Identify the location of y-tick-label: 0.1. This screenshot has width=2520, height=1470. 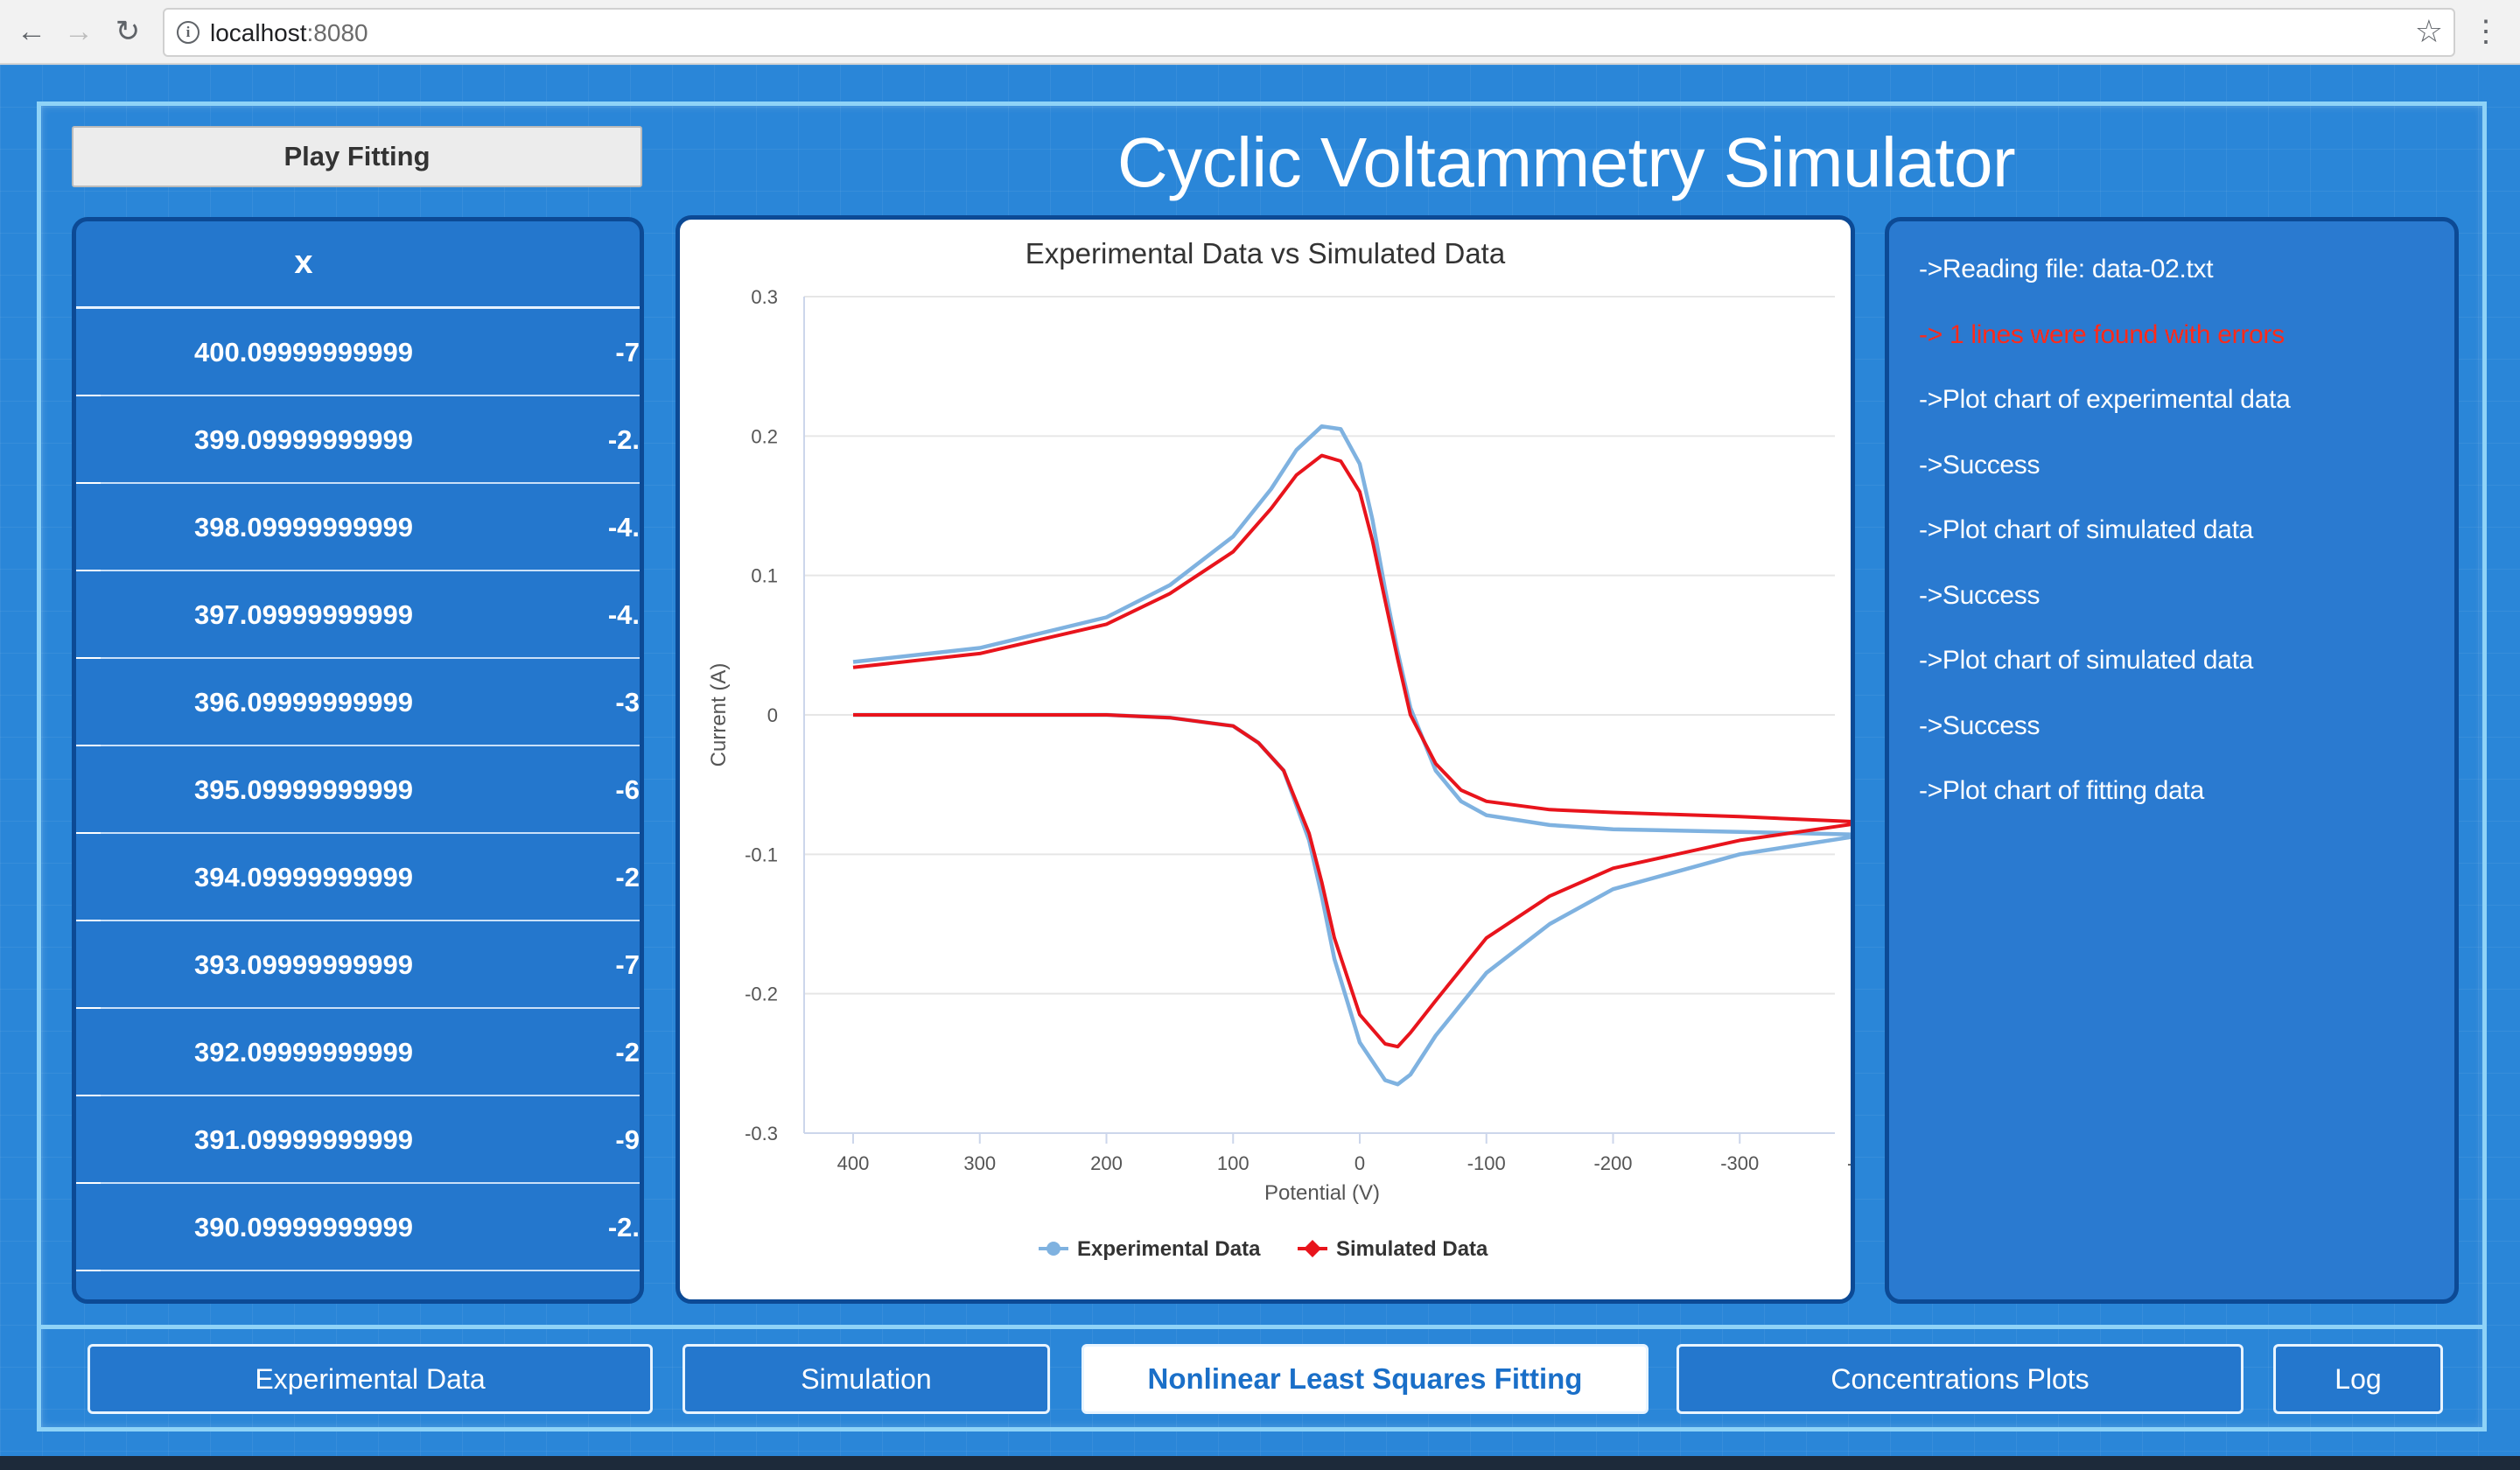
(764, 576).